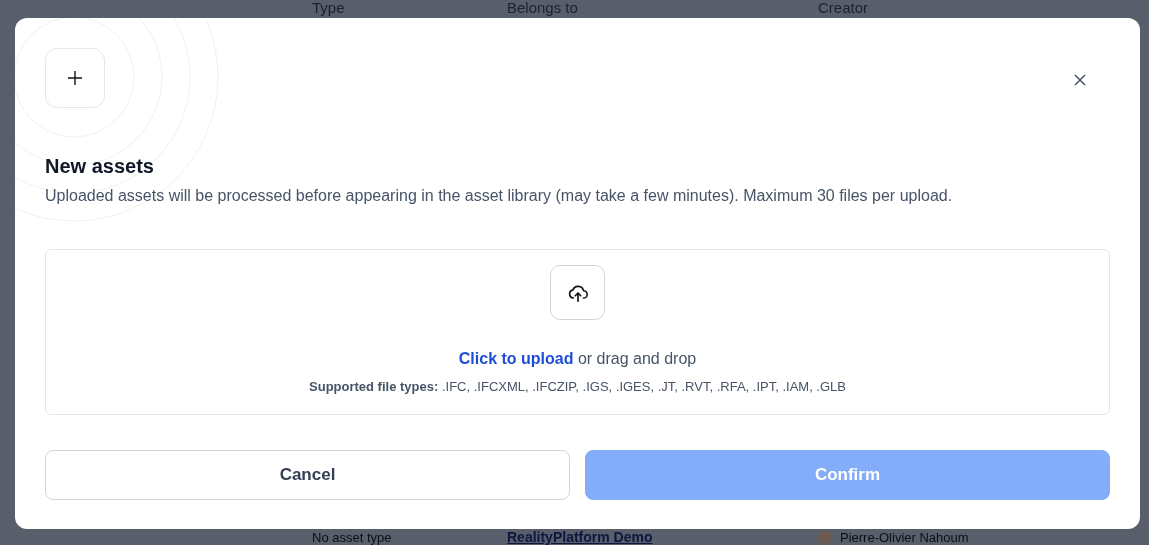  I want to click on plus-icon, so click(75, 78).